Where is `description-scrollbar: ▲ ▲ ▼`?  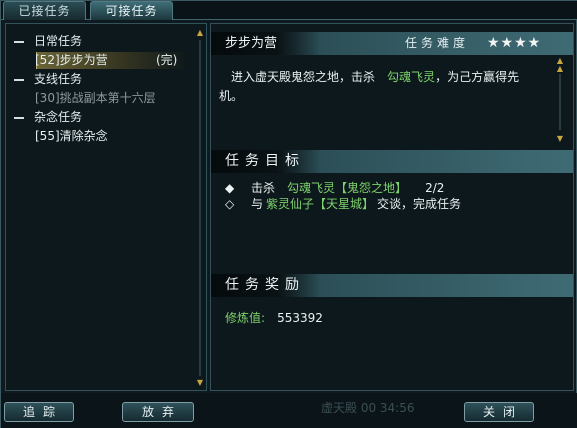
description-scrollbar: ▲ ▲ ▼ is located at coordinates (560, 101).